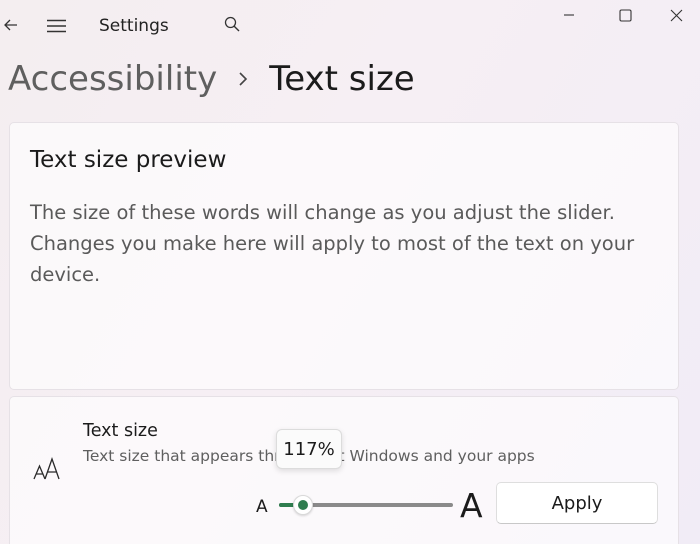 The width and height of the screenshot is (700, 544). Describe the element at coordinates (243, 79) in the screenshot. I see `chevron-right-icon` at that location.